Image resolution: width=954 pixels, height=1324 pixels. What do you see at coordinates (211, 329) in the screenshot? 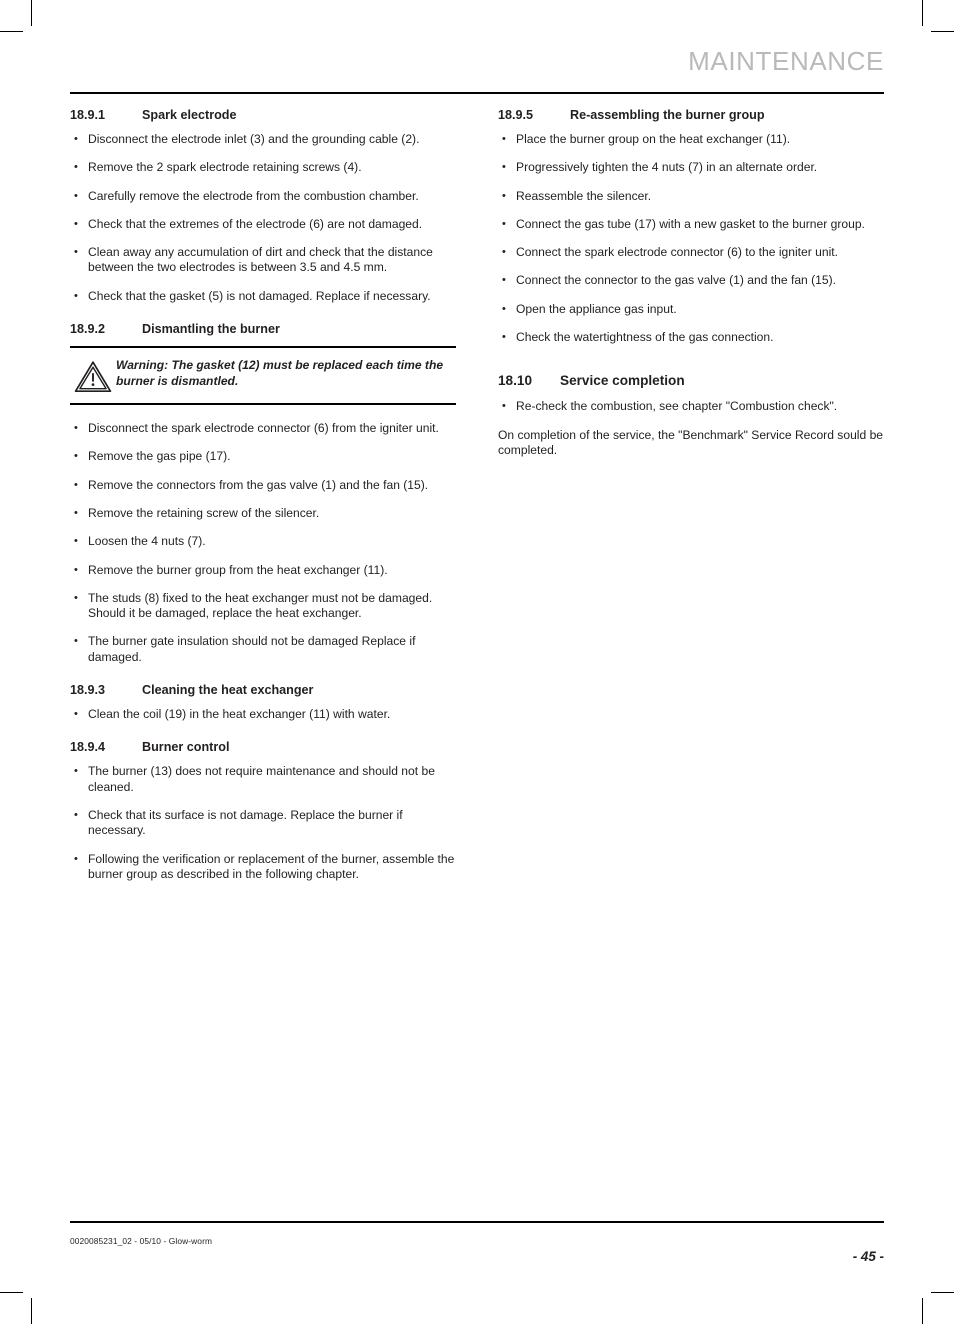
I see `section-title: Dismantling the burner` at bounding box center [211, 329].